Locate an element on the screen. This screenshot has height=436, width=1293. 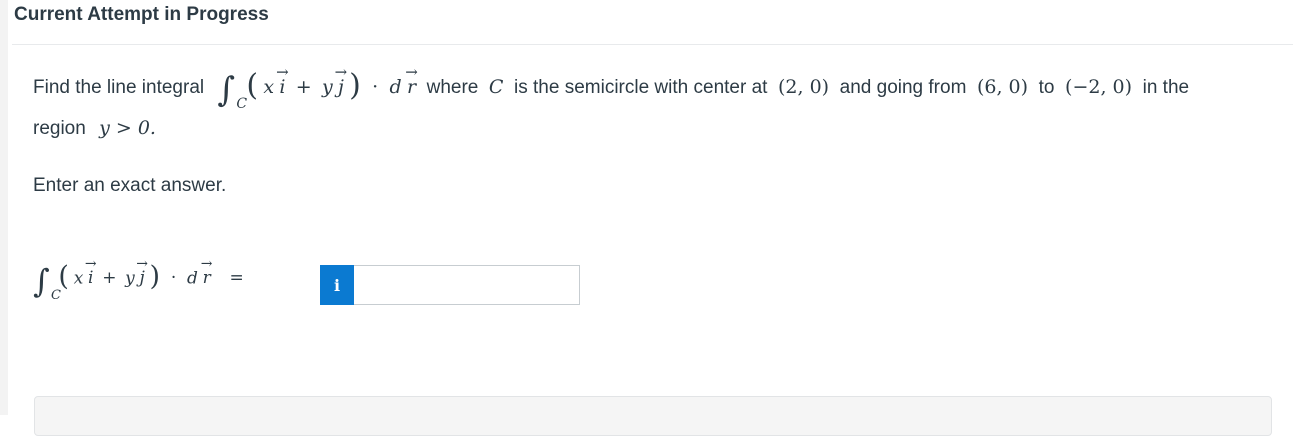
bottom-panel is located at coordinates (653, 416).